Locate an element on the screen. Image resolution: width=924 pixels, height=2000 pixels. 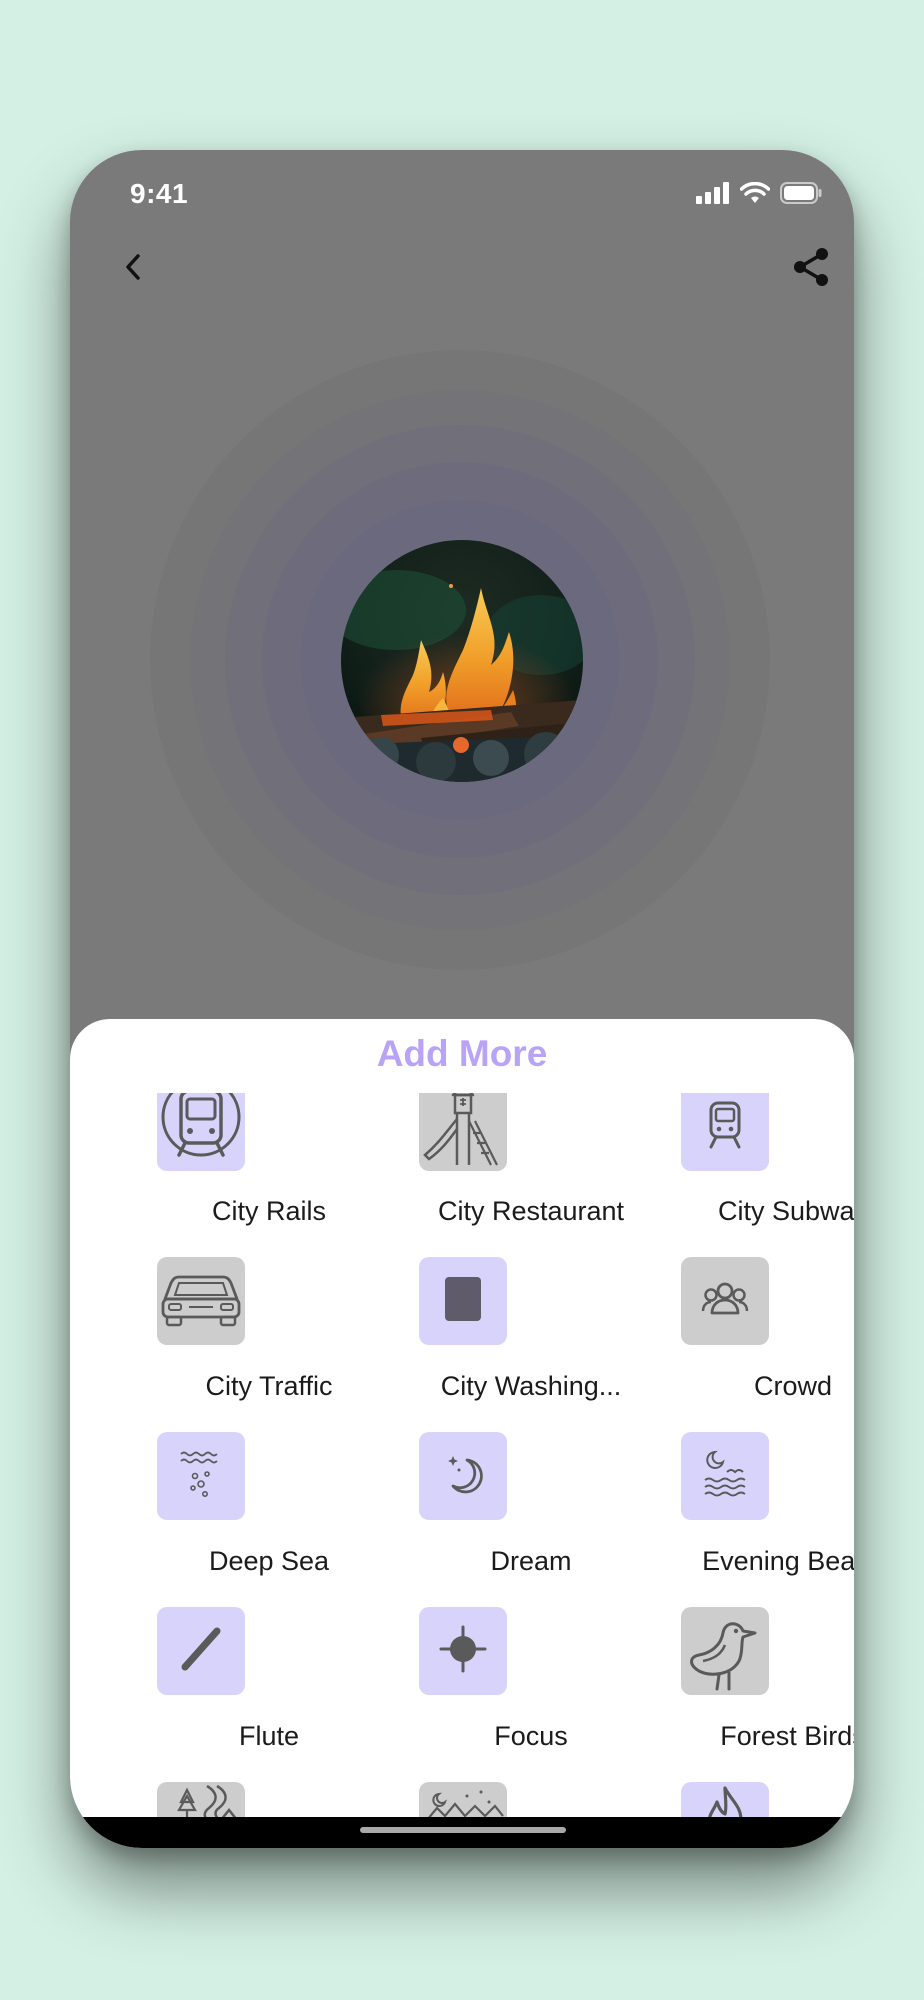
sound-tile-focus is located at coordinates (463, 1651).